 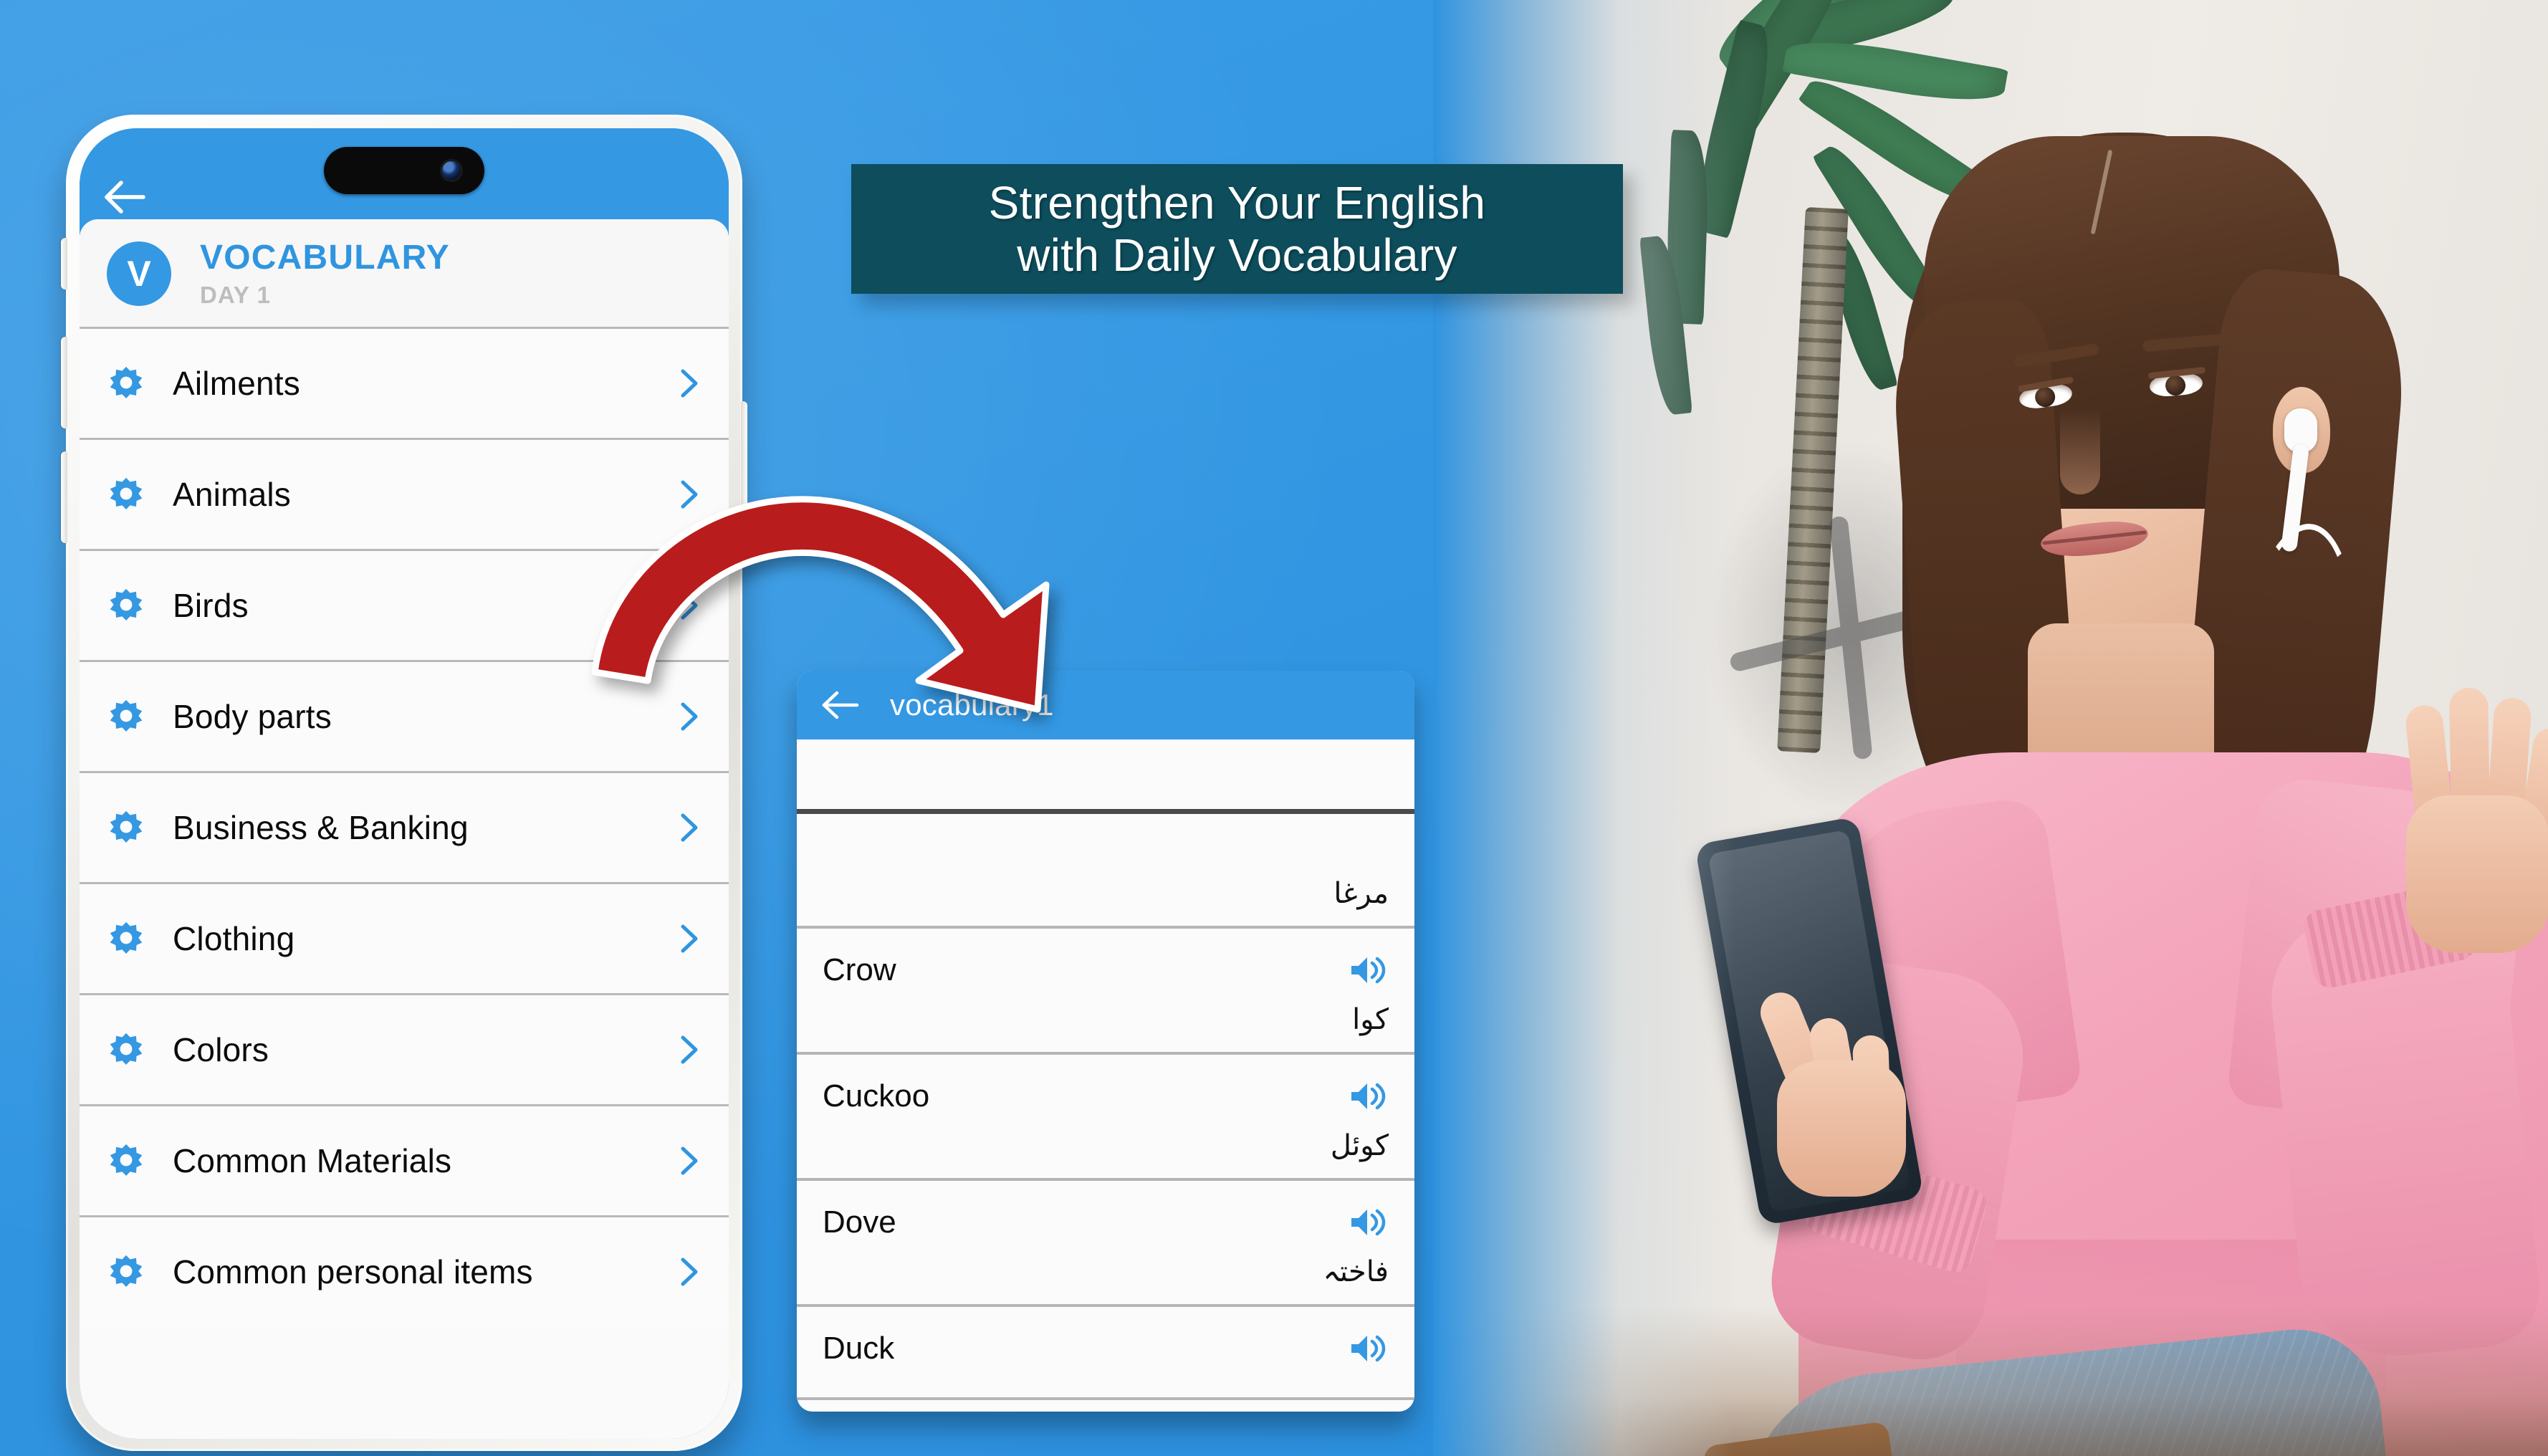 I want to click on word-row-top, so click(x=1106, y=844).